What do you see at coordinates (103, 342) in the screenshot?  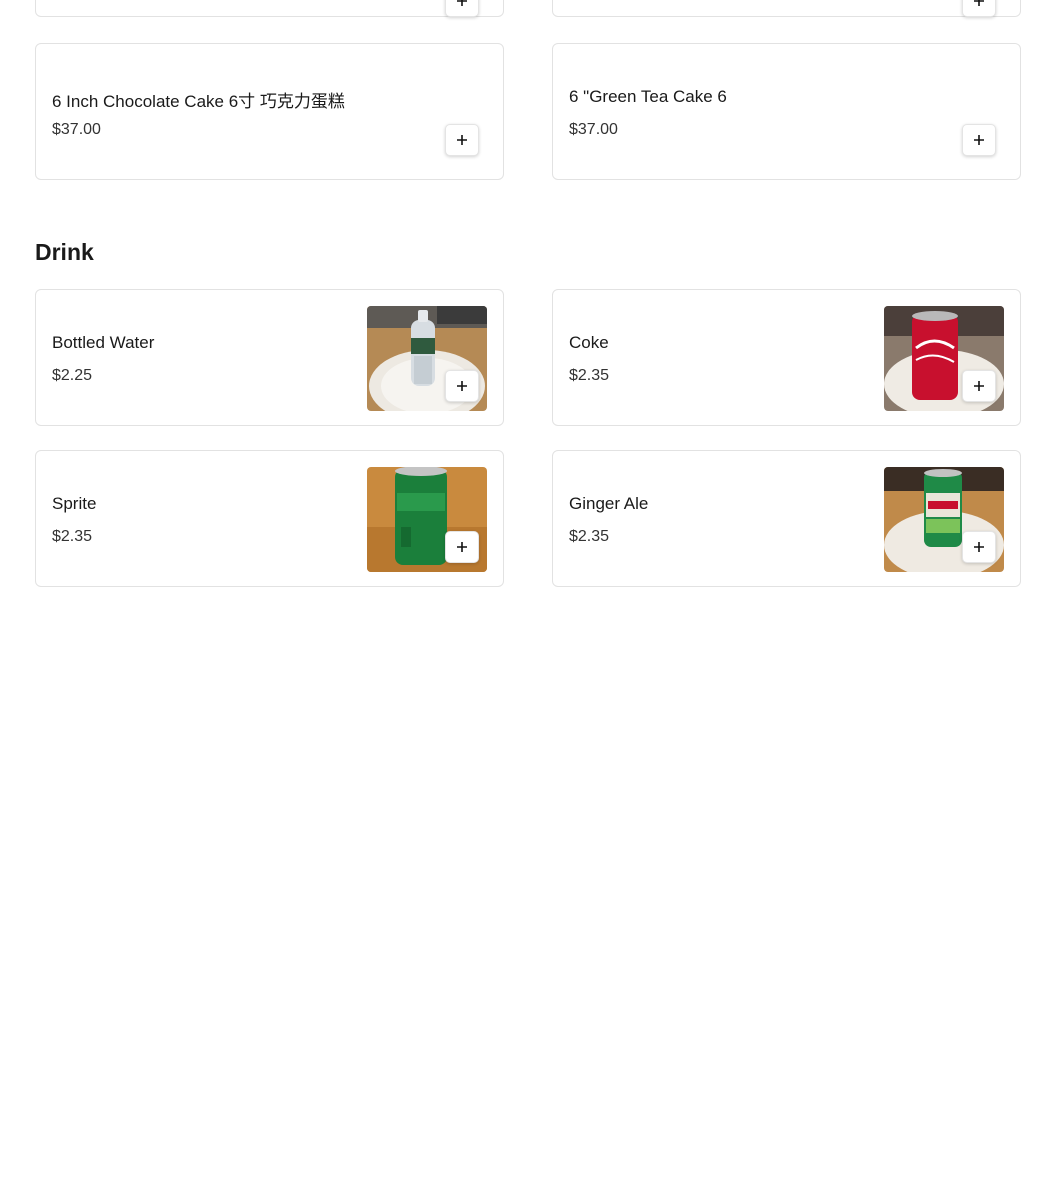 I see `item-name: Bottled Water` at bounding box center [103, 342].